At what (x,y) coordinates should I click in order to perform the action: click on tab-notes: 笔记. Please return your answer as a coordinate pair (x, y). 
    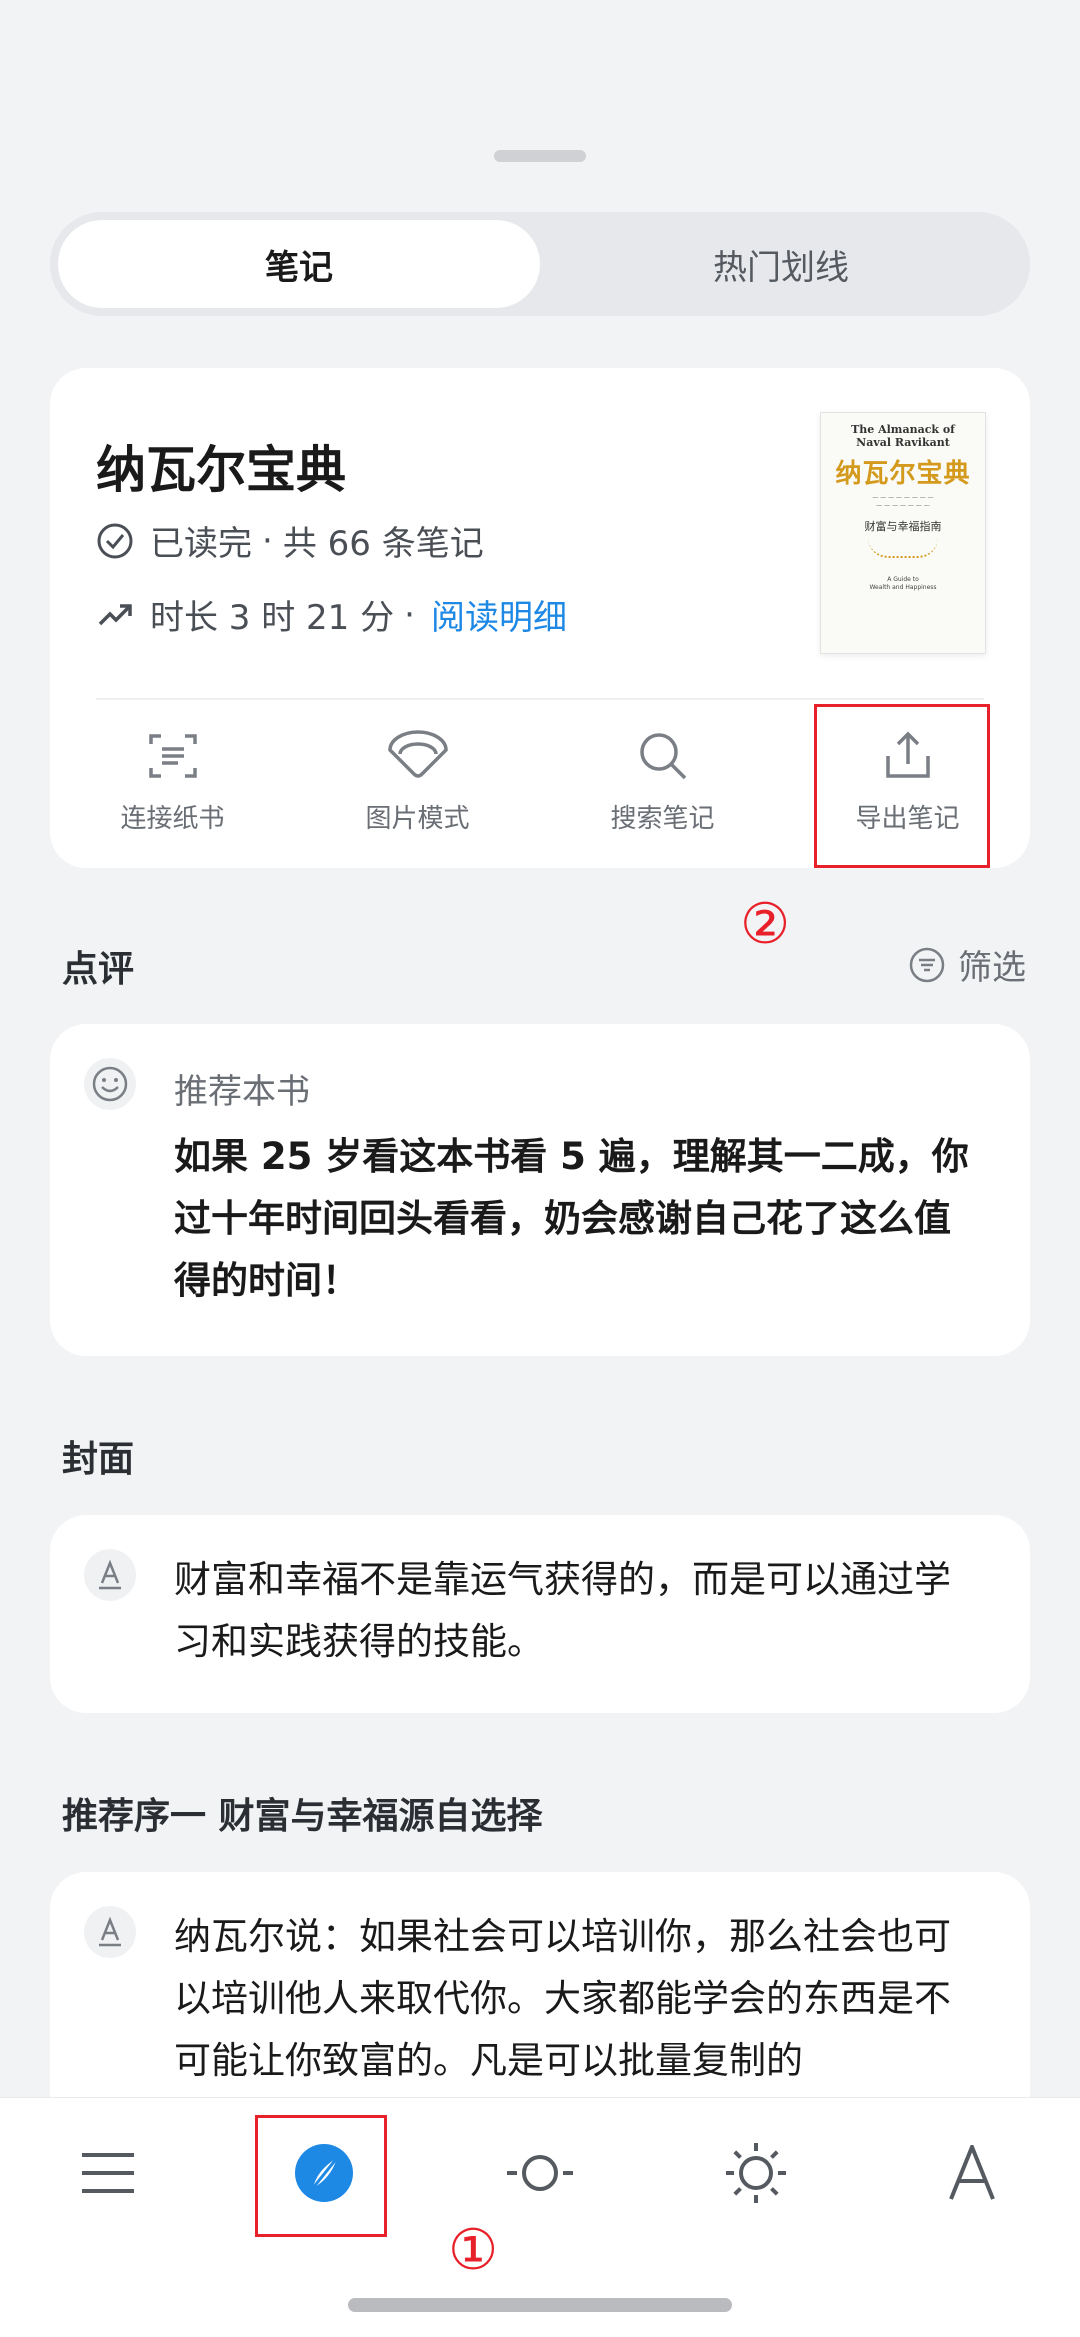
    Looking at the image, I should click on (299, 264).